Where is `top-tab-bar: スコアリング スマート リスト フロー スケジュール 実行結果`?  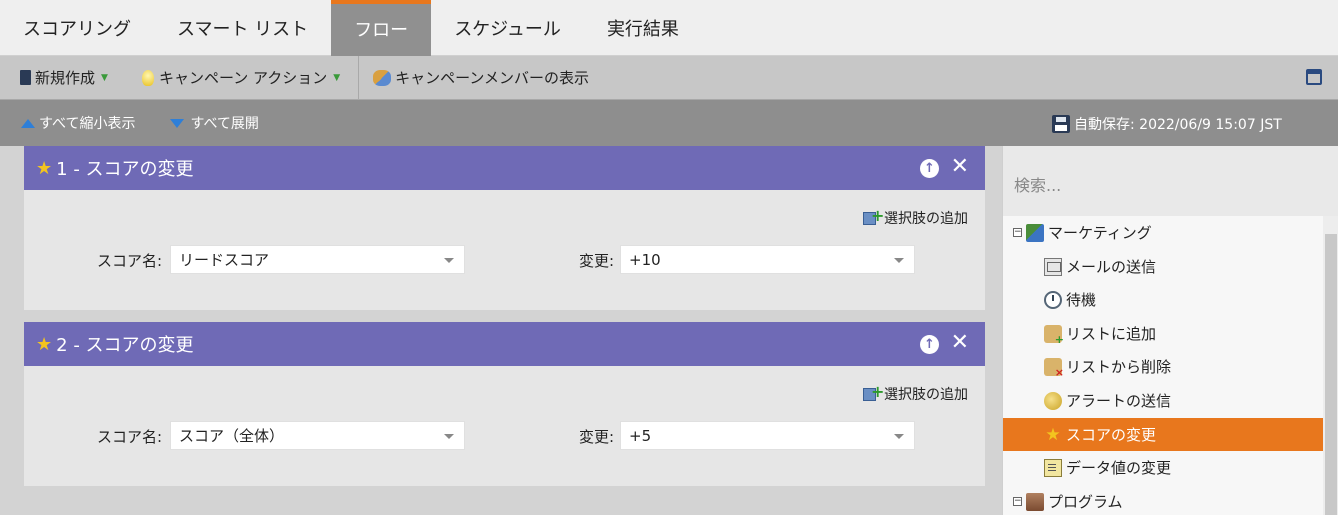
top-tab-bar: スコアリング スマート リスト フロー スケジュール 実行結果 is located at coordinates (669, 28).